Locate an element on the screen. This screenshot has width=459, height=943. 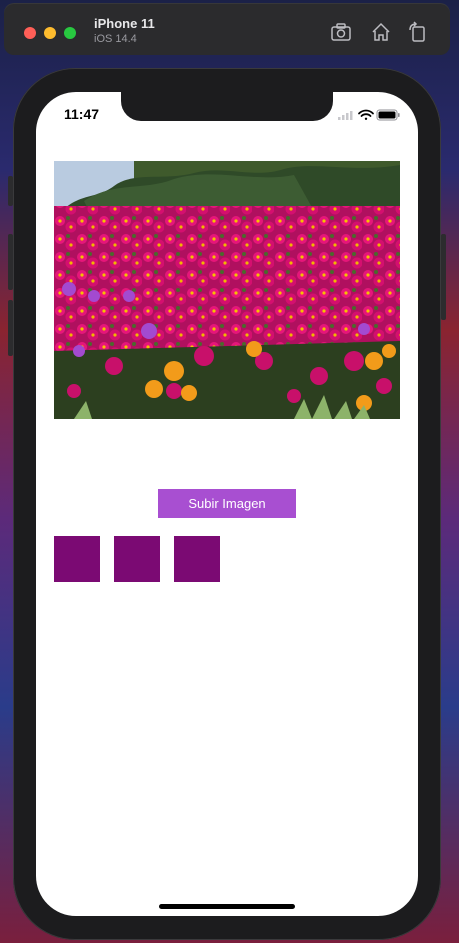
device-name: iPhone 11 is located at coordinates (124, 23).